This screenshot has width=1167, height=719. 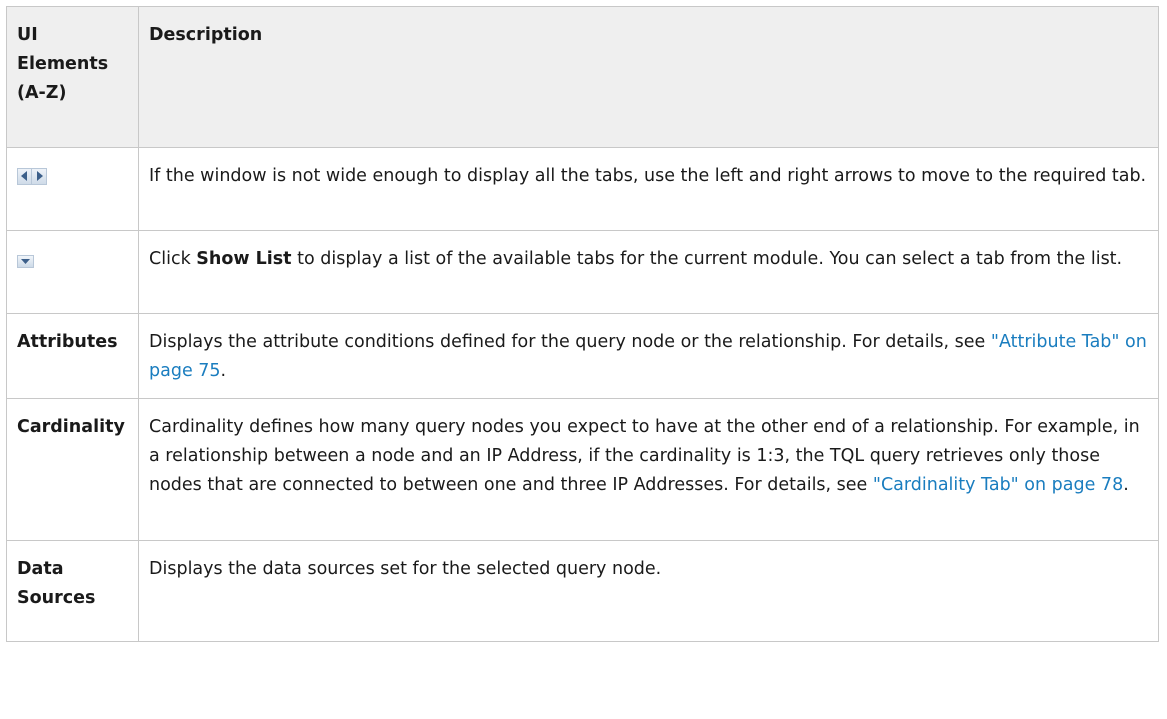 What do you see at coordinates (56, 598) in the screenshot?
I see `term-data-sources-line2: Sources` at bounding box center [56, 598].